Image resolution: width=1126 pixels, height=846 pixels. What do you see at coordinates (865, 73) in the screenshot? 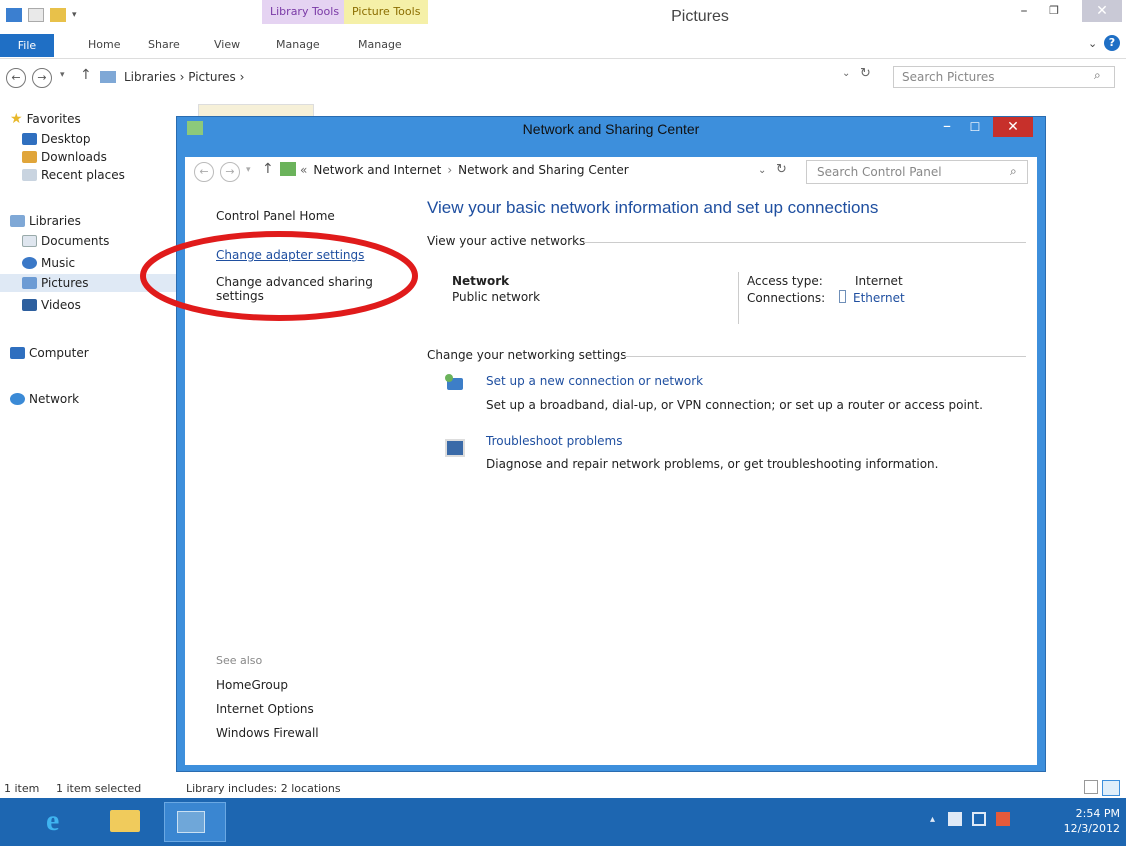
I see `refresh-icon: ↻` at bounding box center [865, 73].